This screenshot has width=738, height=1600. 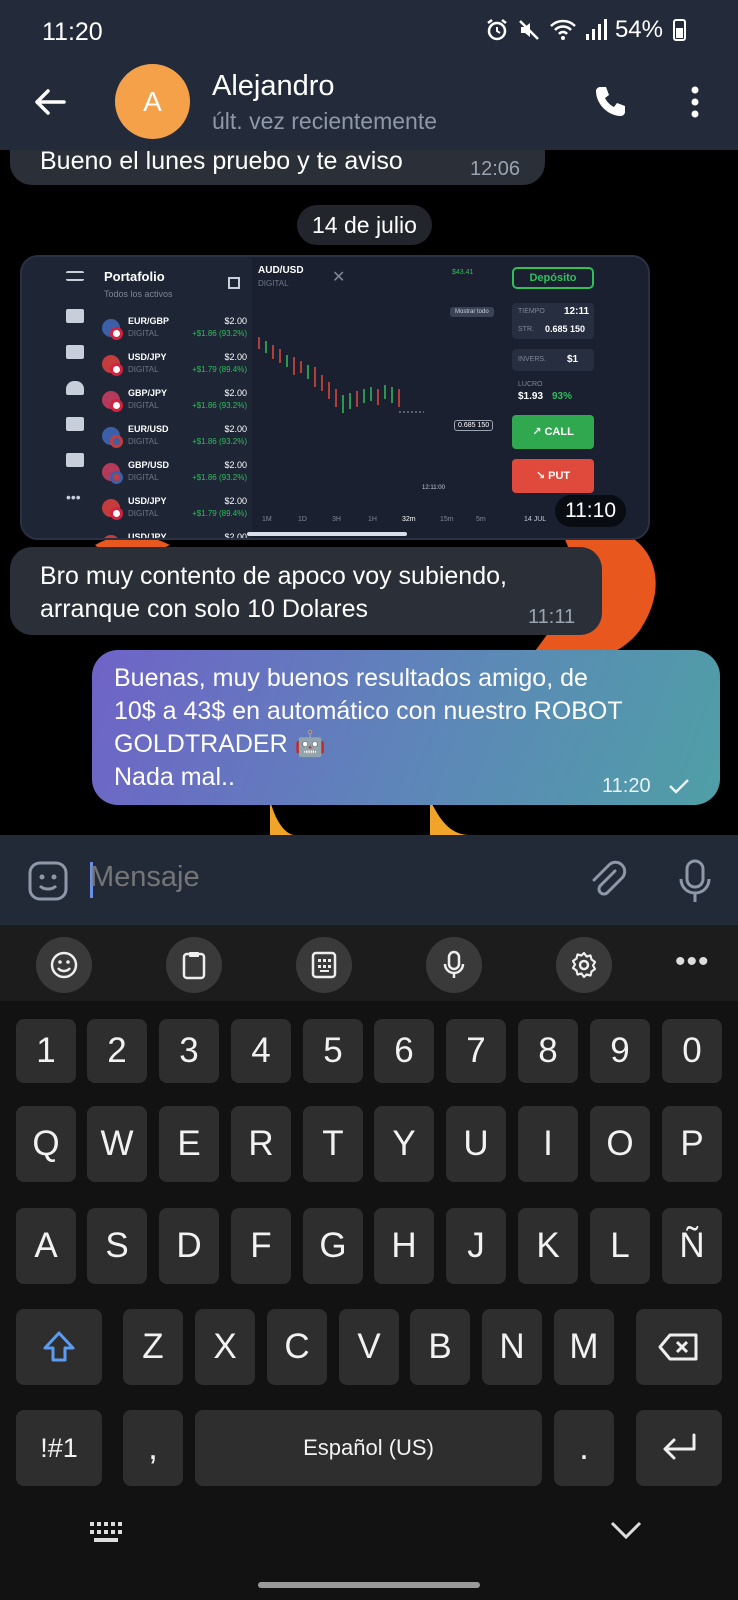 I want to click on chart-time-label: 12:11:00, so click(x=433, y=488).